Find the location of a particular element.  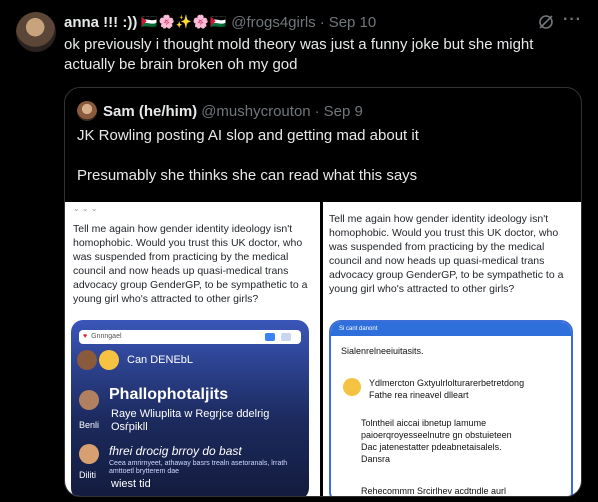

phone-line: Ydlmercton Gxtyulrlolturarerbetretdong is located at coordinates (447, 383).